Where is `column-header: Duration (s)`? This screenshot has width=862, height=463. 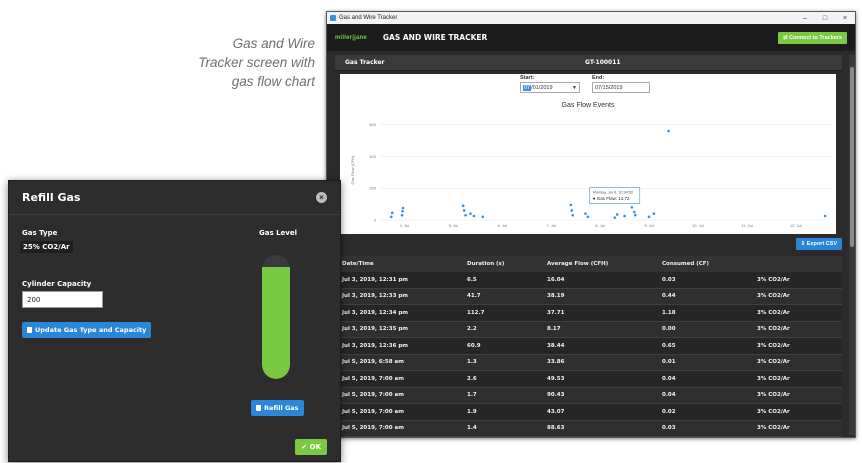 column-header: Duration (s) is located at coordinates (507, 264).